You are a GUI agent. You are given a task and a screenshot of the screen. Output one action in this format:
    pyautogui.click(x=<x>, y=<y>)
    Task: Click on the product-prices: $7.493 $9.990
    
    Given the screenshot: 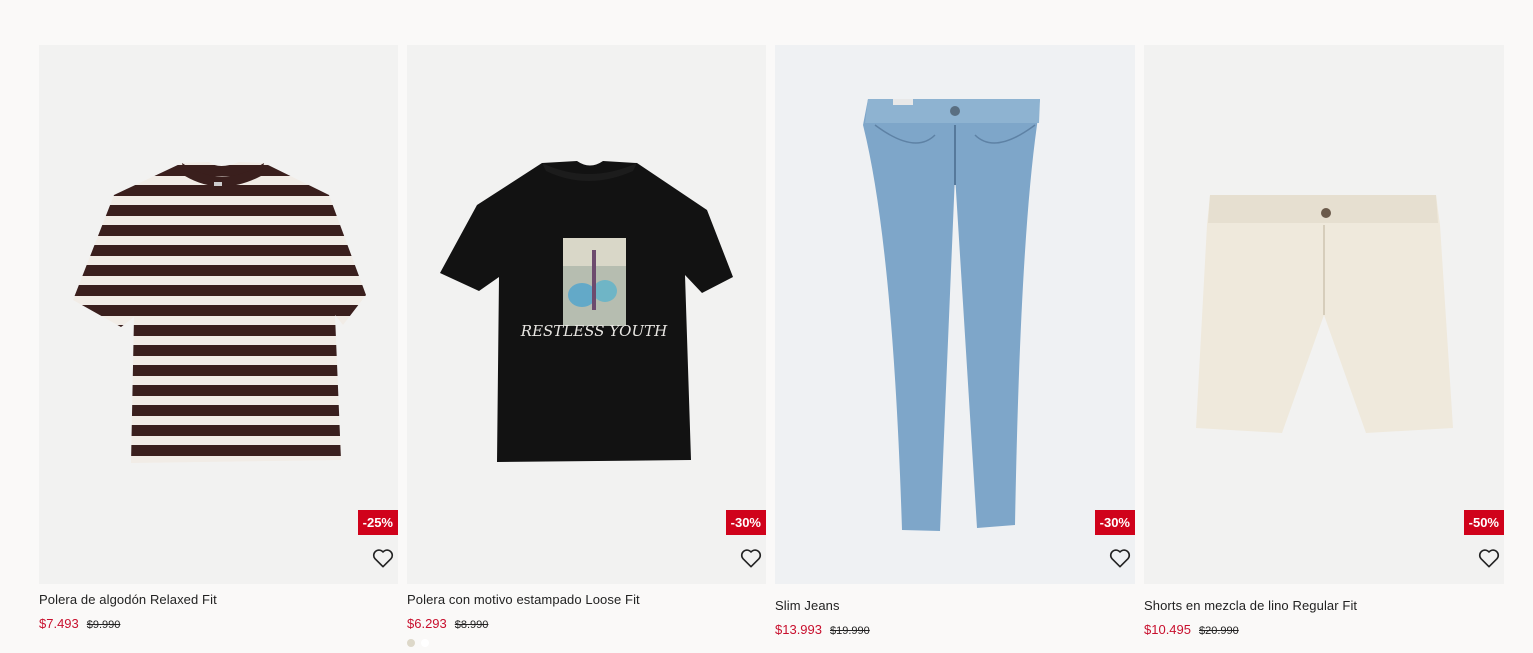 What is the action you would take?
    pyautogui.click(x=218, y=623)
    